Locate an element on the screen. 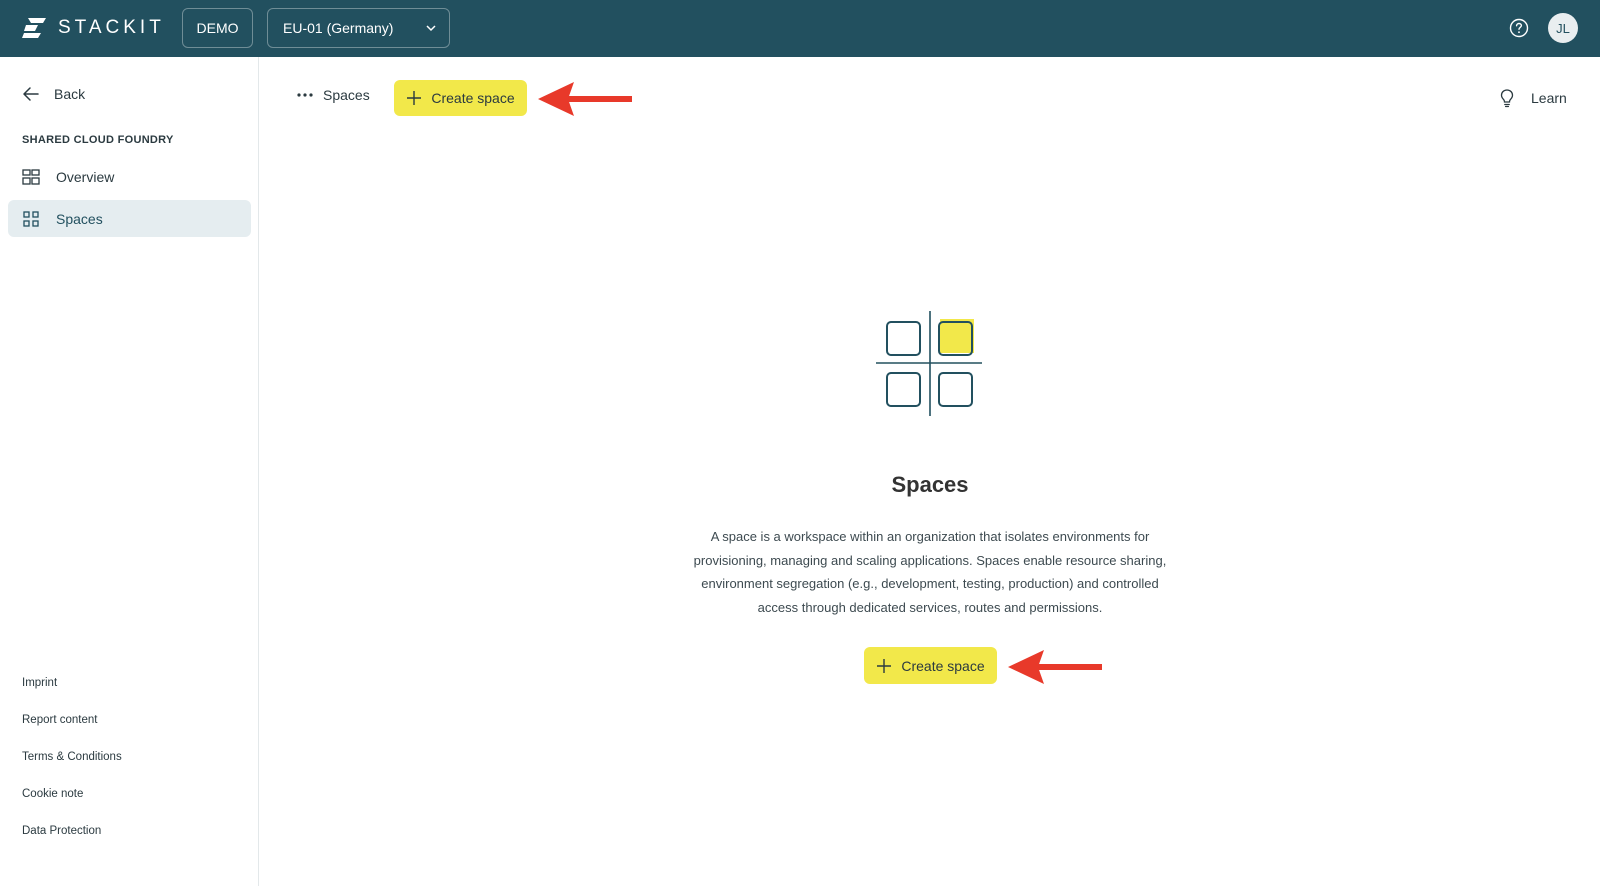  user-avatar: JL is located at coordinates (1563, 28).